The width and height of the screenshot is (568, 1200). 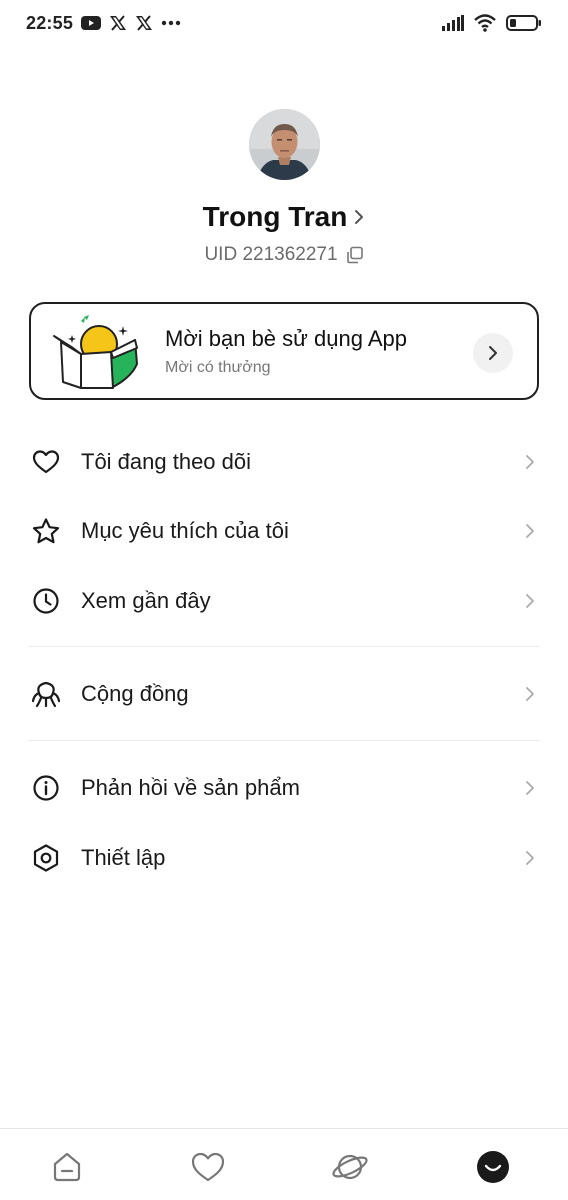 I want to click on wifi-icon, so click(x=485, y=23).